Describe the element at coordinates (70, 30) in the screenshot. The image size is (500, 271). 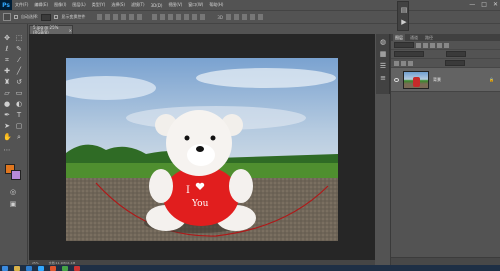
I see `close-document-icon: ×` at that location.